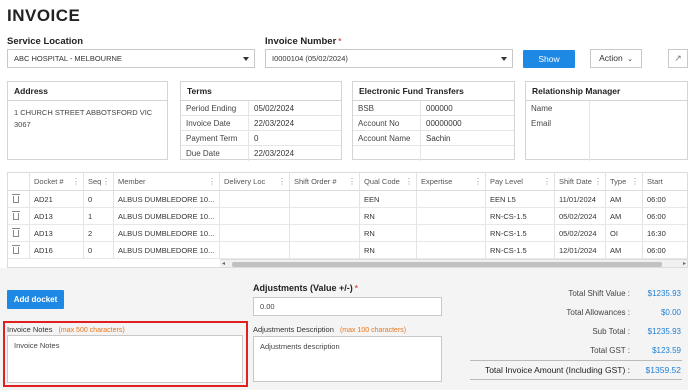  I want to click on total-gst-value: $123.59, so click(666, 350).